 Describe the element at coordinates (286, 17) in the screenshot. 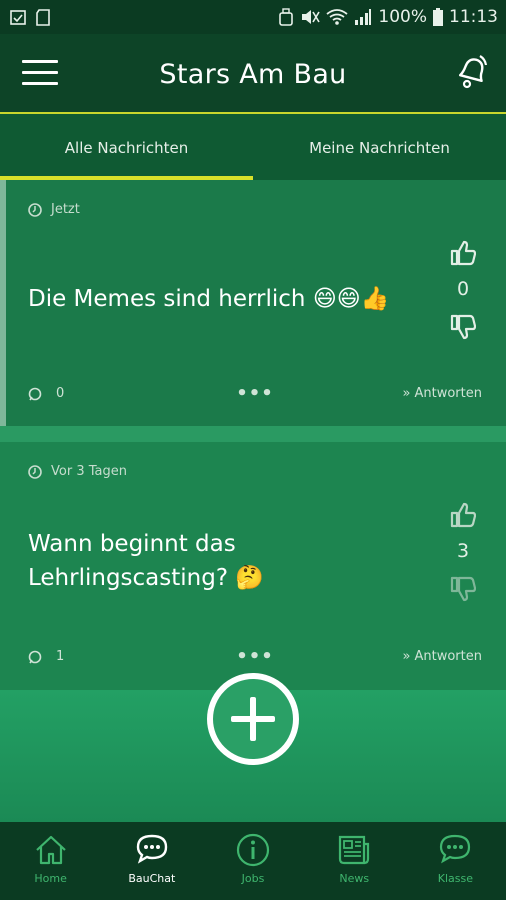

I see `alarm-icon` at that location.